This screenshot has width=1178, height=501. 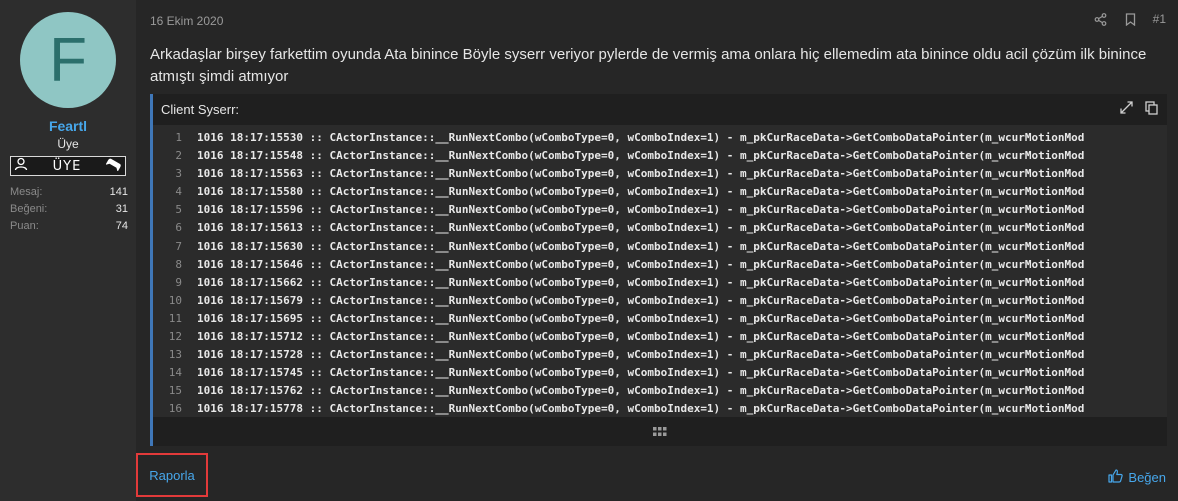 I want to click on user-icon, so click(x=21, y=166).